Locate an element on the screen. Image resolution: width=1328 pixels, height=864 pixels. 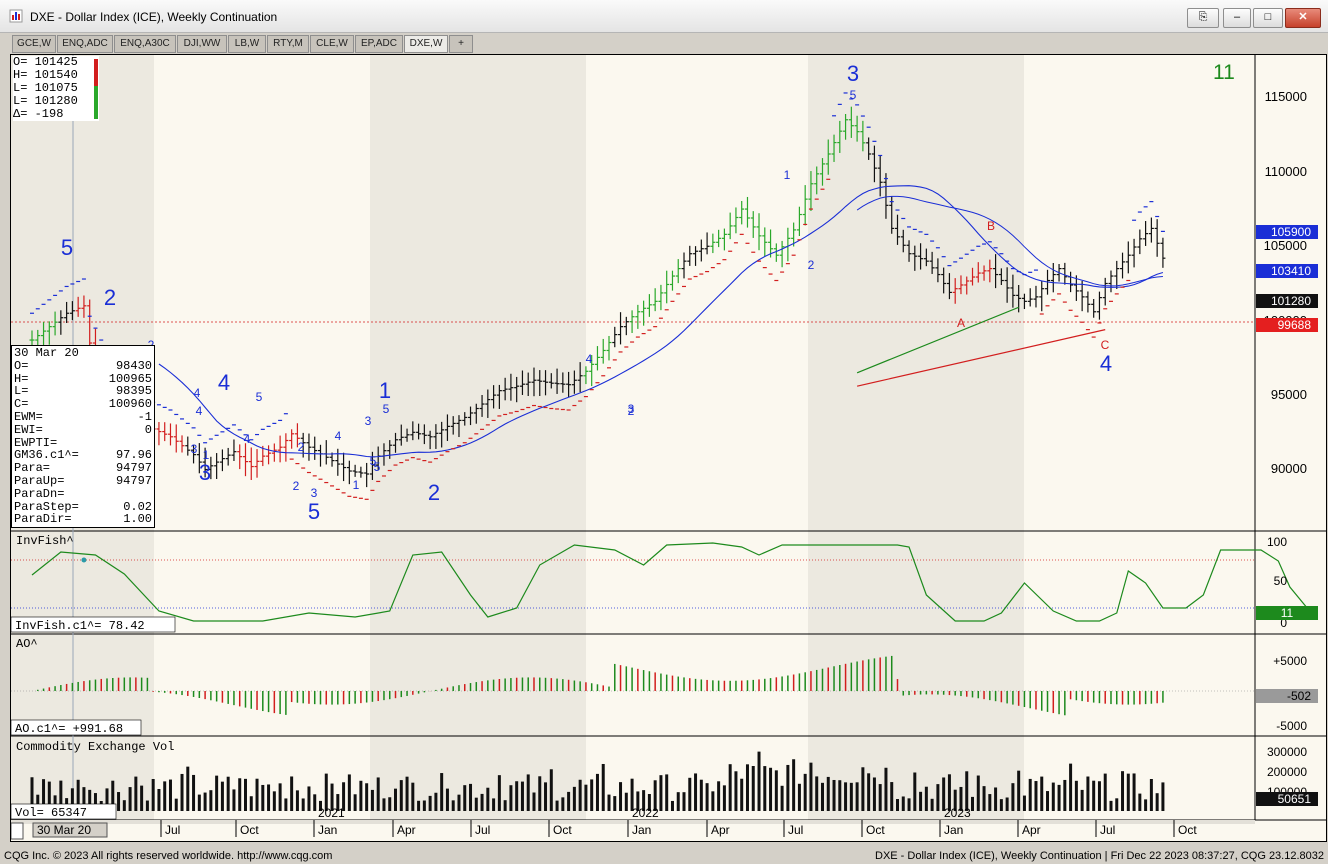
cursor-date-label: 30 Mar 20 is located at coordinates (64, 830).